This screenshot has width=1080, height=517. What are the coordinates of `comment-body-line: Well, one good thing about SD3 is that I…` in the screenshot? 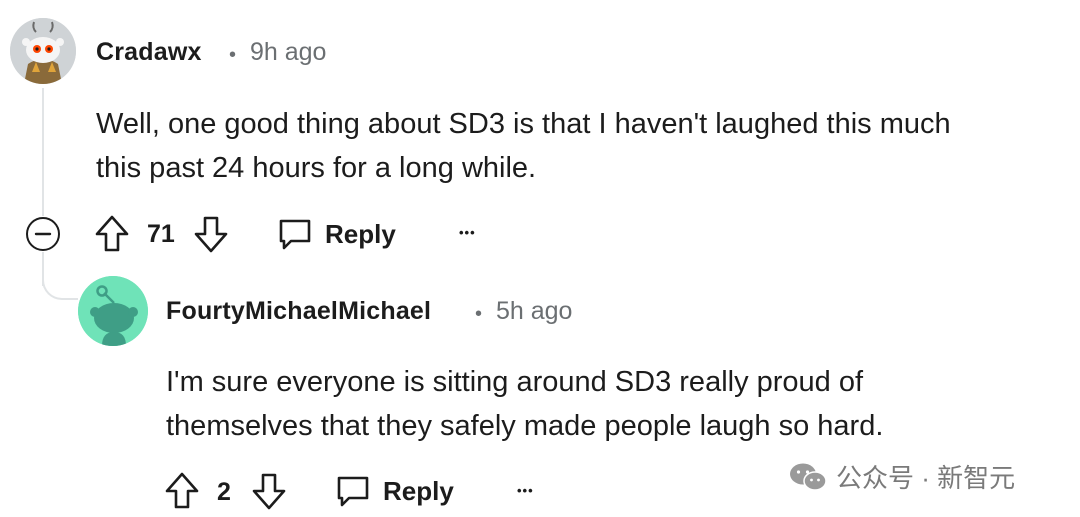 It's located at (523, 124).